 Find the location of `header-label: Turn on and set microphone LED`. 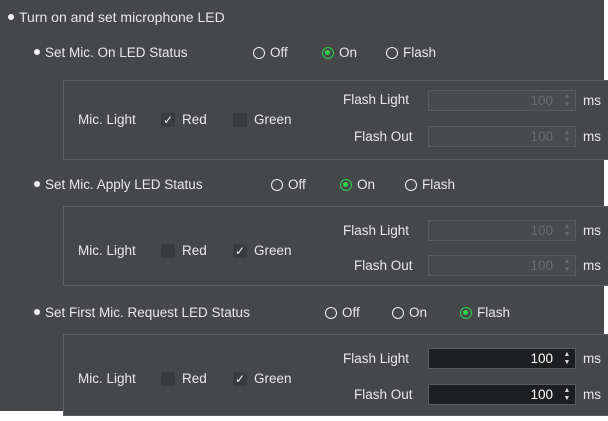

header-label: Turn on and set microphone LED is located at coordinates (122, 17).